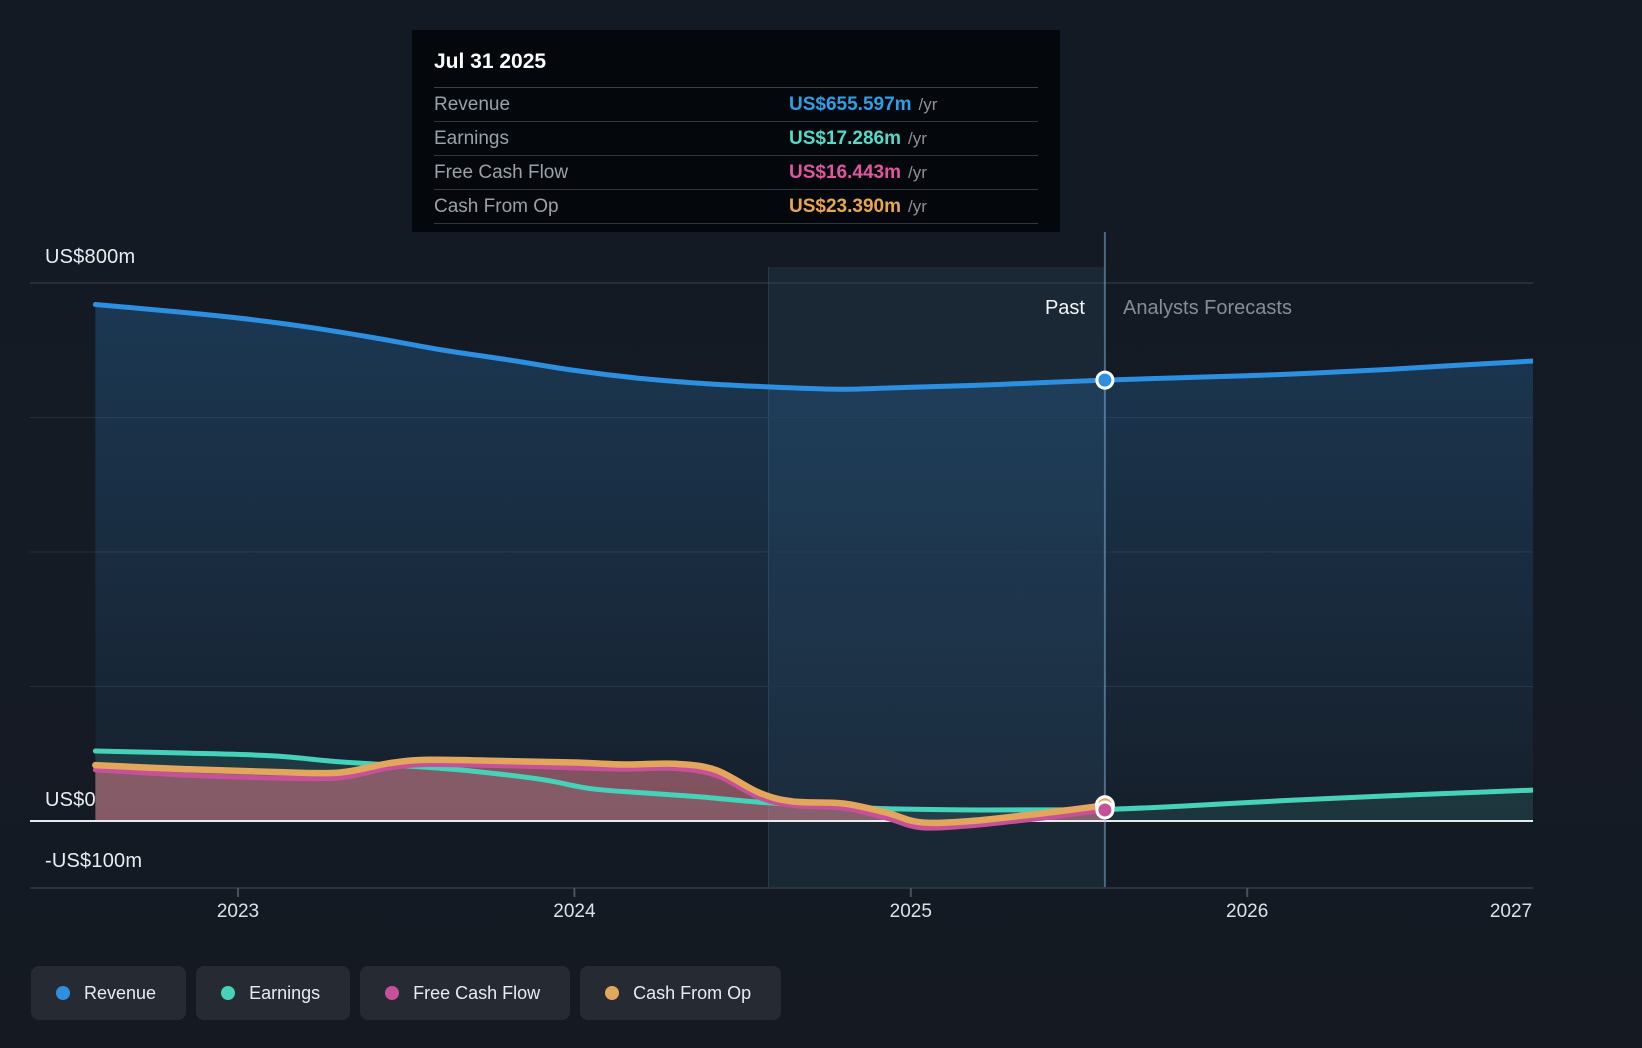 The image size is (1642, 1048). Describe the element at coordinates (63, 993) in the screenshot. I see `legend-dot-revenue` at that location.